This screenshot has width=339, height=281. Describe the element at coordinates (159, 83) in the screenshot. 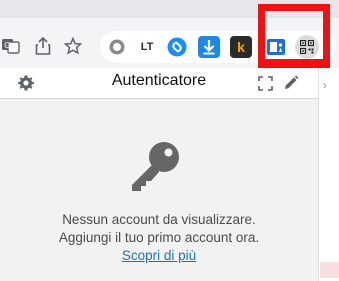

I see `popup-header: Autenticatore` at that location.